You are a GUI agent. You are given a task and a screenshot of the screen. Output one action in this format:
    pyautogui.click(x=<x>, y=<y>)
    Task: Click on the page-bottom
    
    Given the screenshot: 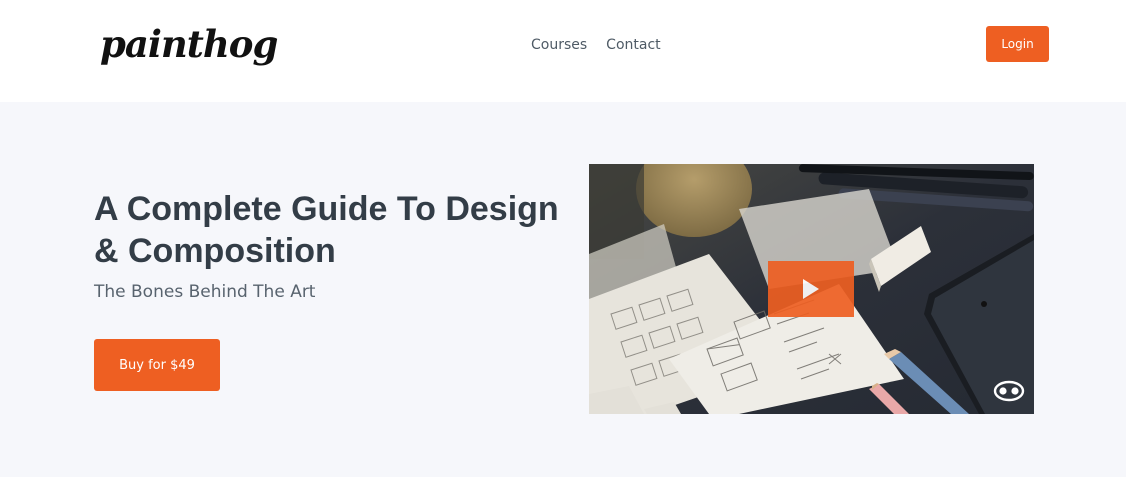 What is the action you would take?
    pyautogui.click(x=563, y=484)
    